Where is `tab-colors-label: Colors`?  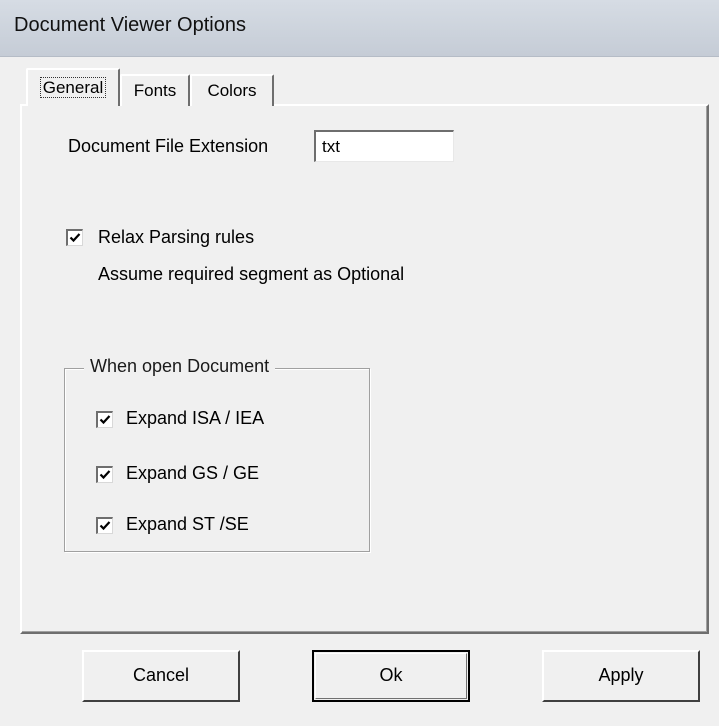
tab-colors-label: Colors is located at coordinates (232, 90).